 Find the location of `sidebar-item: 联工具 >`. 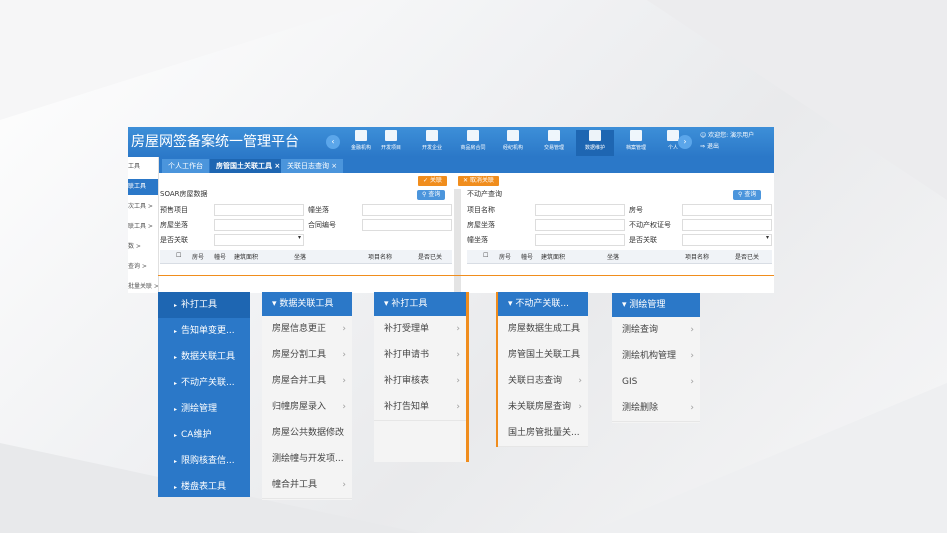

sidebar-item: 联工具 > is located at coordinates (143, 227).